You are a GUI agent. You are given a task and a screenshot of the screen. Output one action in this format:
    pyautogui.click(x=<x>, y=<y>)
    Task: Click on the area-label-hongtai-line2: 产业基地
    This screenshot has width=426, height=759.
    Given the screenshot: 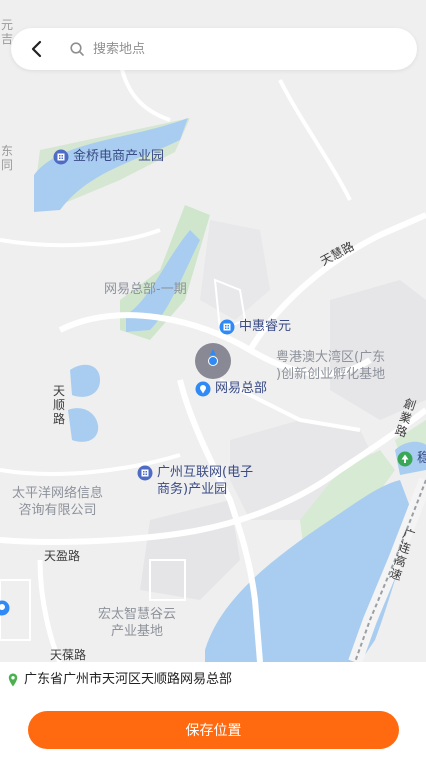 What is the action you would take?
    pyautogui.click(x=137, y=631)
    